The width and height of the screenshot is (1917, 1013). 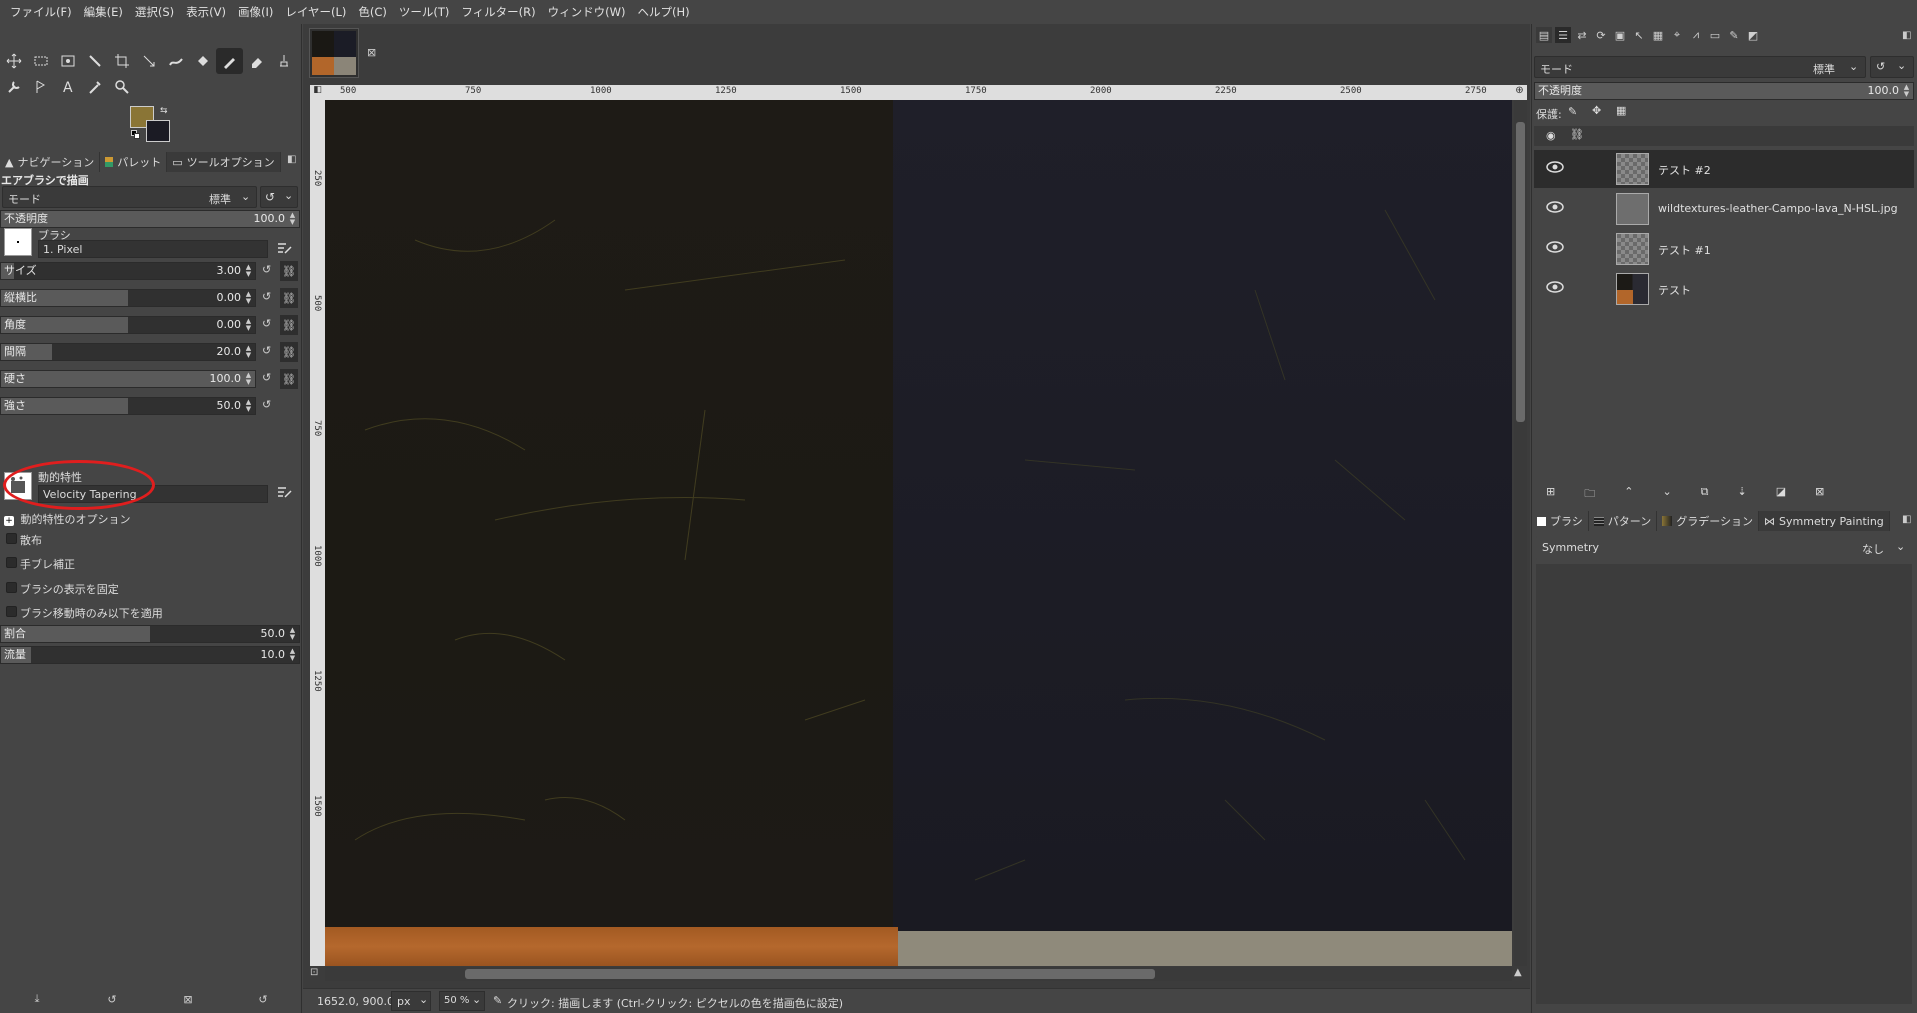 What do you see at coordinates (1700, 67) in the screenshot?
I see `layer-mode-combo: モード 標準 ⌄` at bounding box center [1700, 67].